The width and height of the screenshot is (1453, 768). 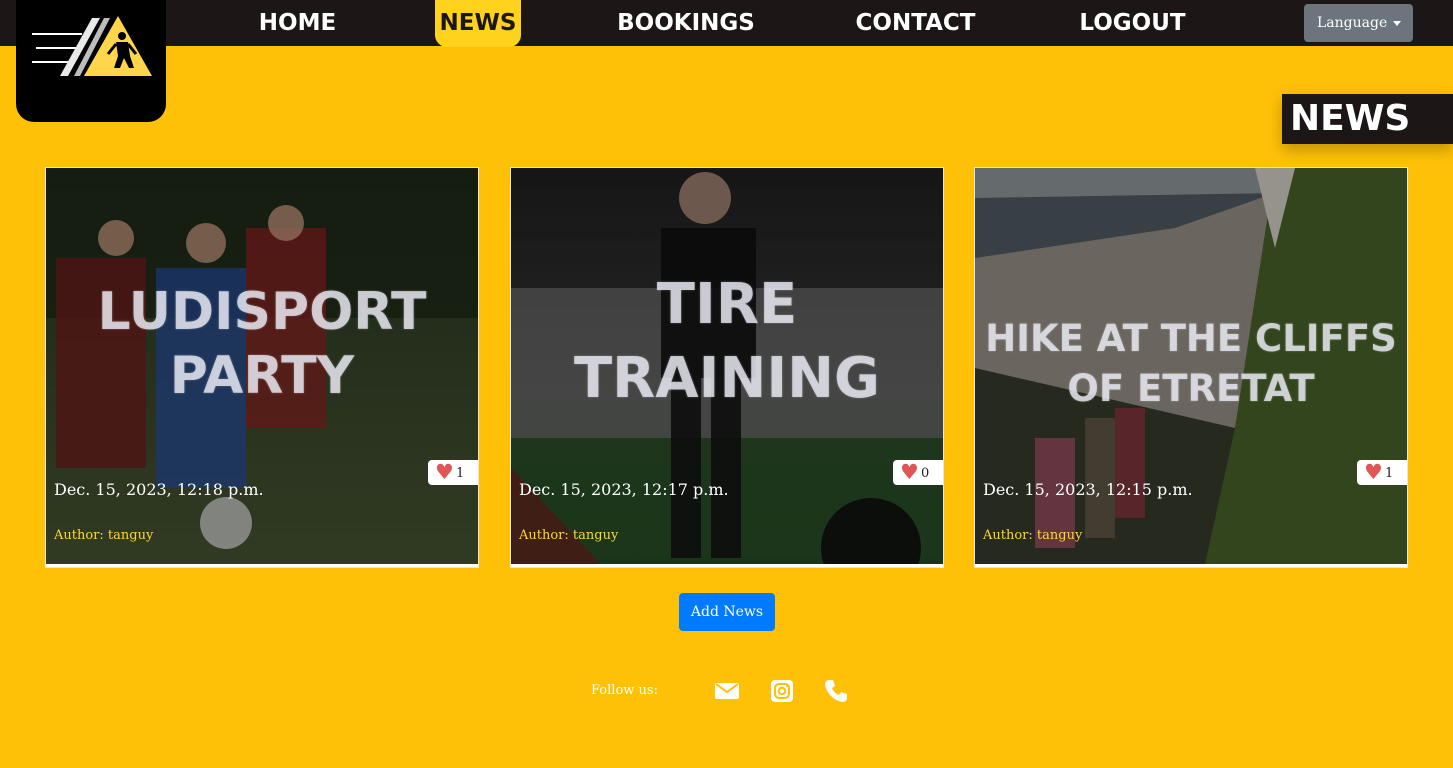 What do you see at coordinates (262, 344) in the screenshot?
I see `news-title: LUDISPORT PARTY` at bounding box center [262, 344].